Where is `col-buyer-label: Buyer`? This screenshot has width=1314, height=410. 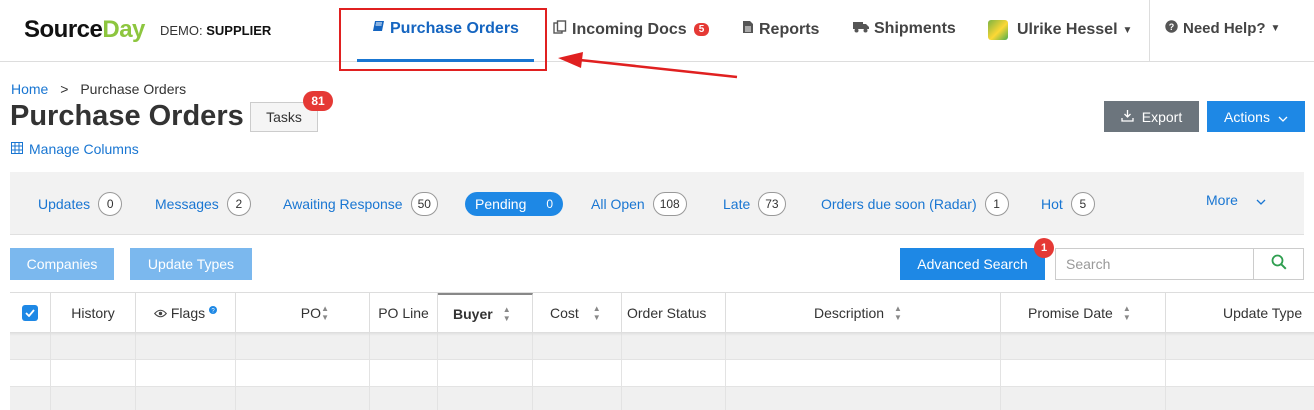
col-buyer-label: Buyer is located at coordinates (473, 313).